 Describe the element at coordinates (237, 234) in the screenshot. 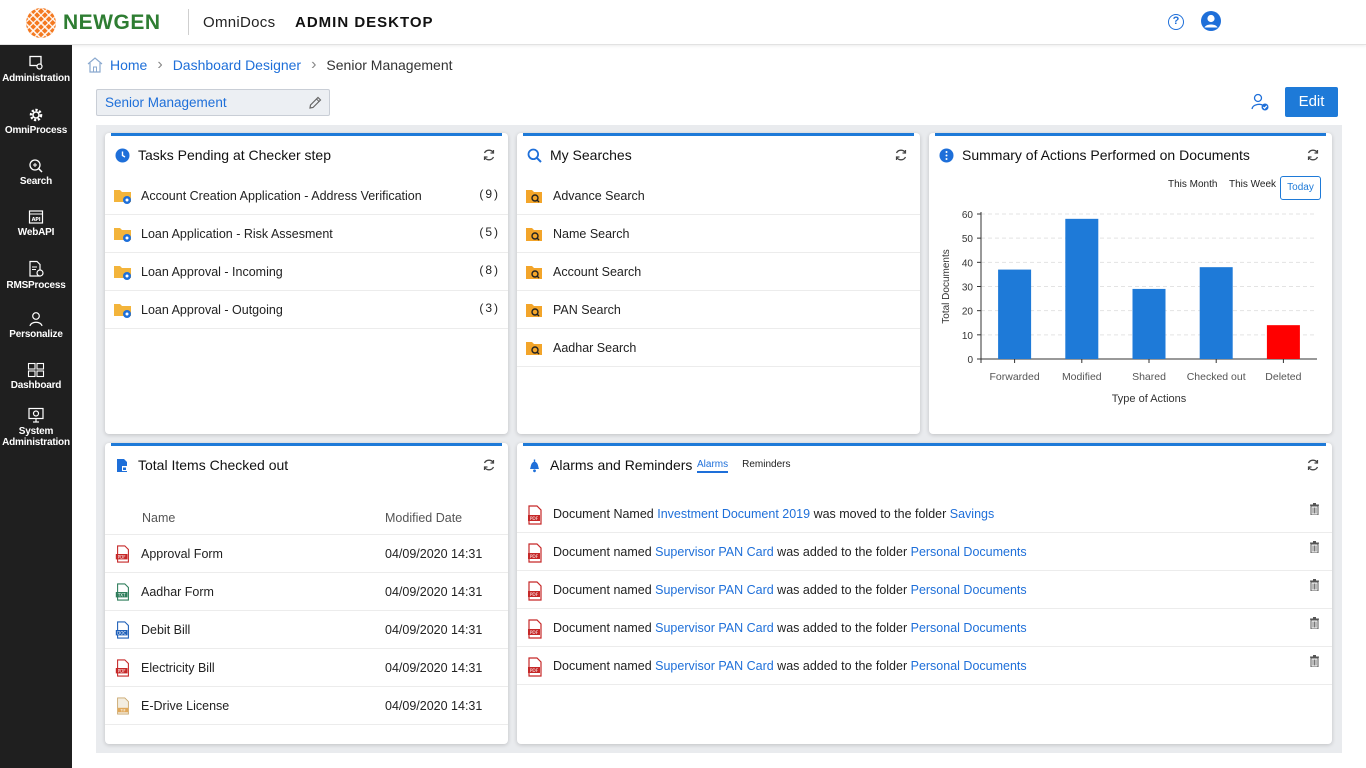

I see `task-name: Loan Application - Risk Assesment` at that location.